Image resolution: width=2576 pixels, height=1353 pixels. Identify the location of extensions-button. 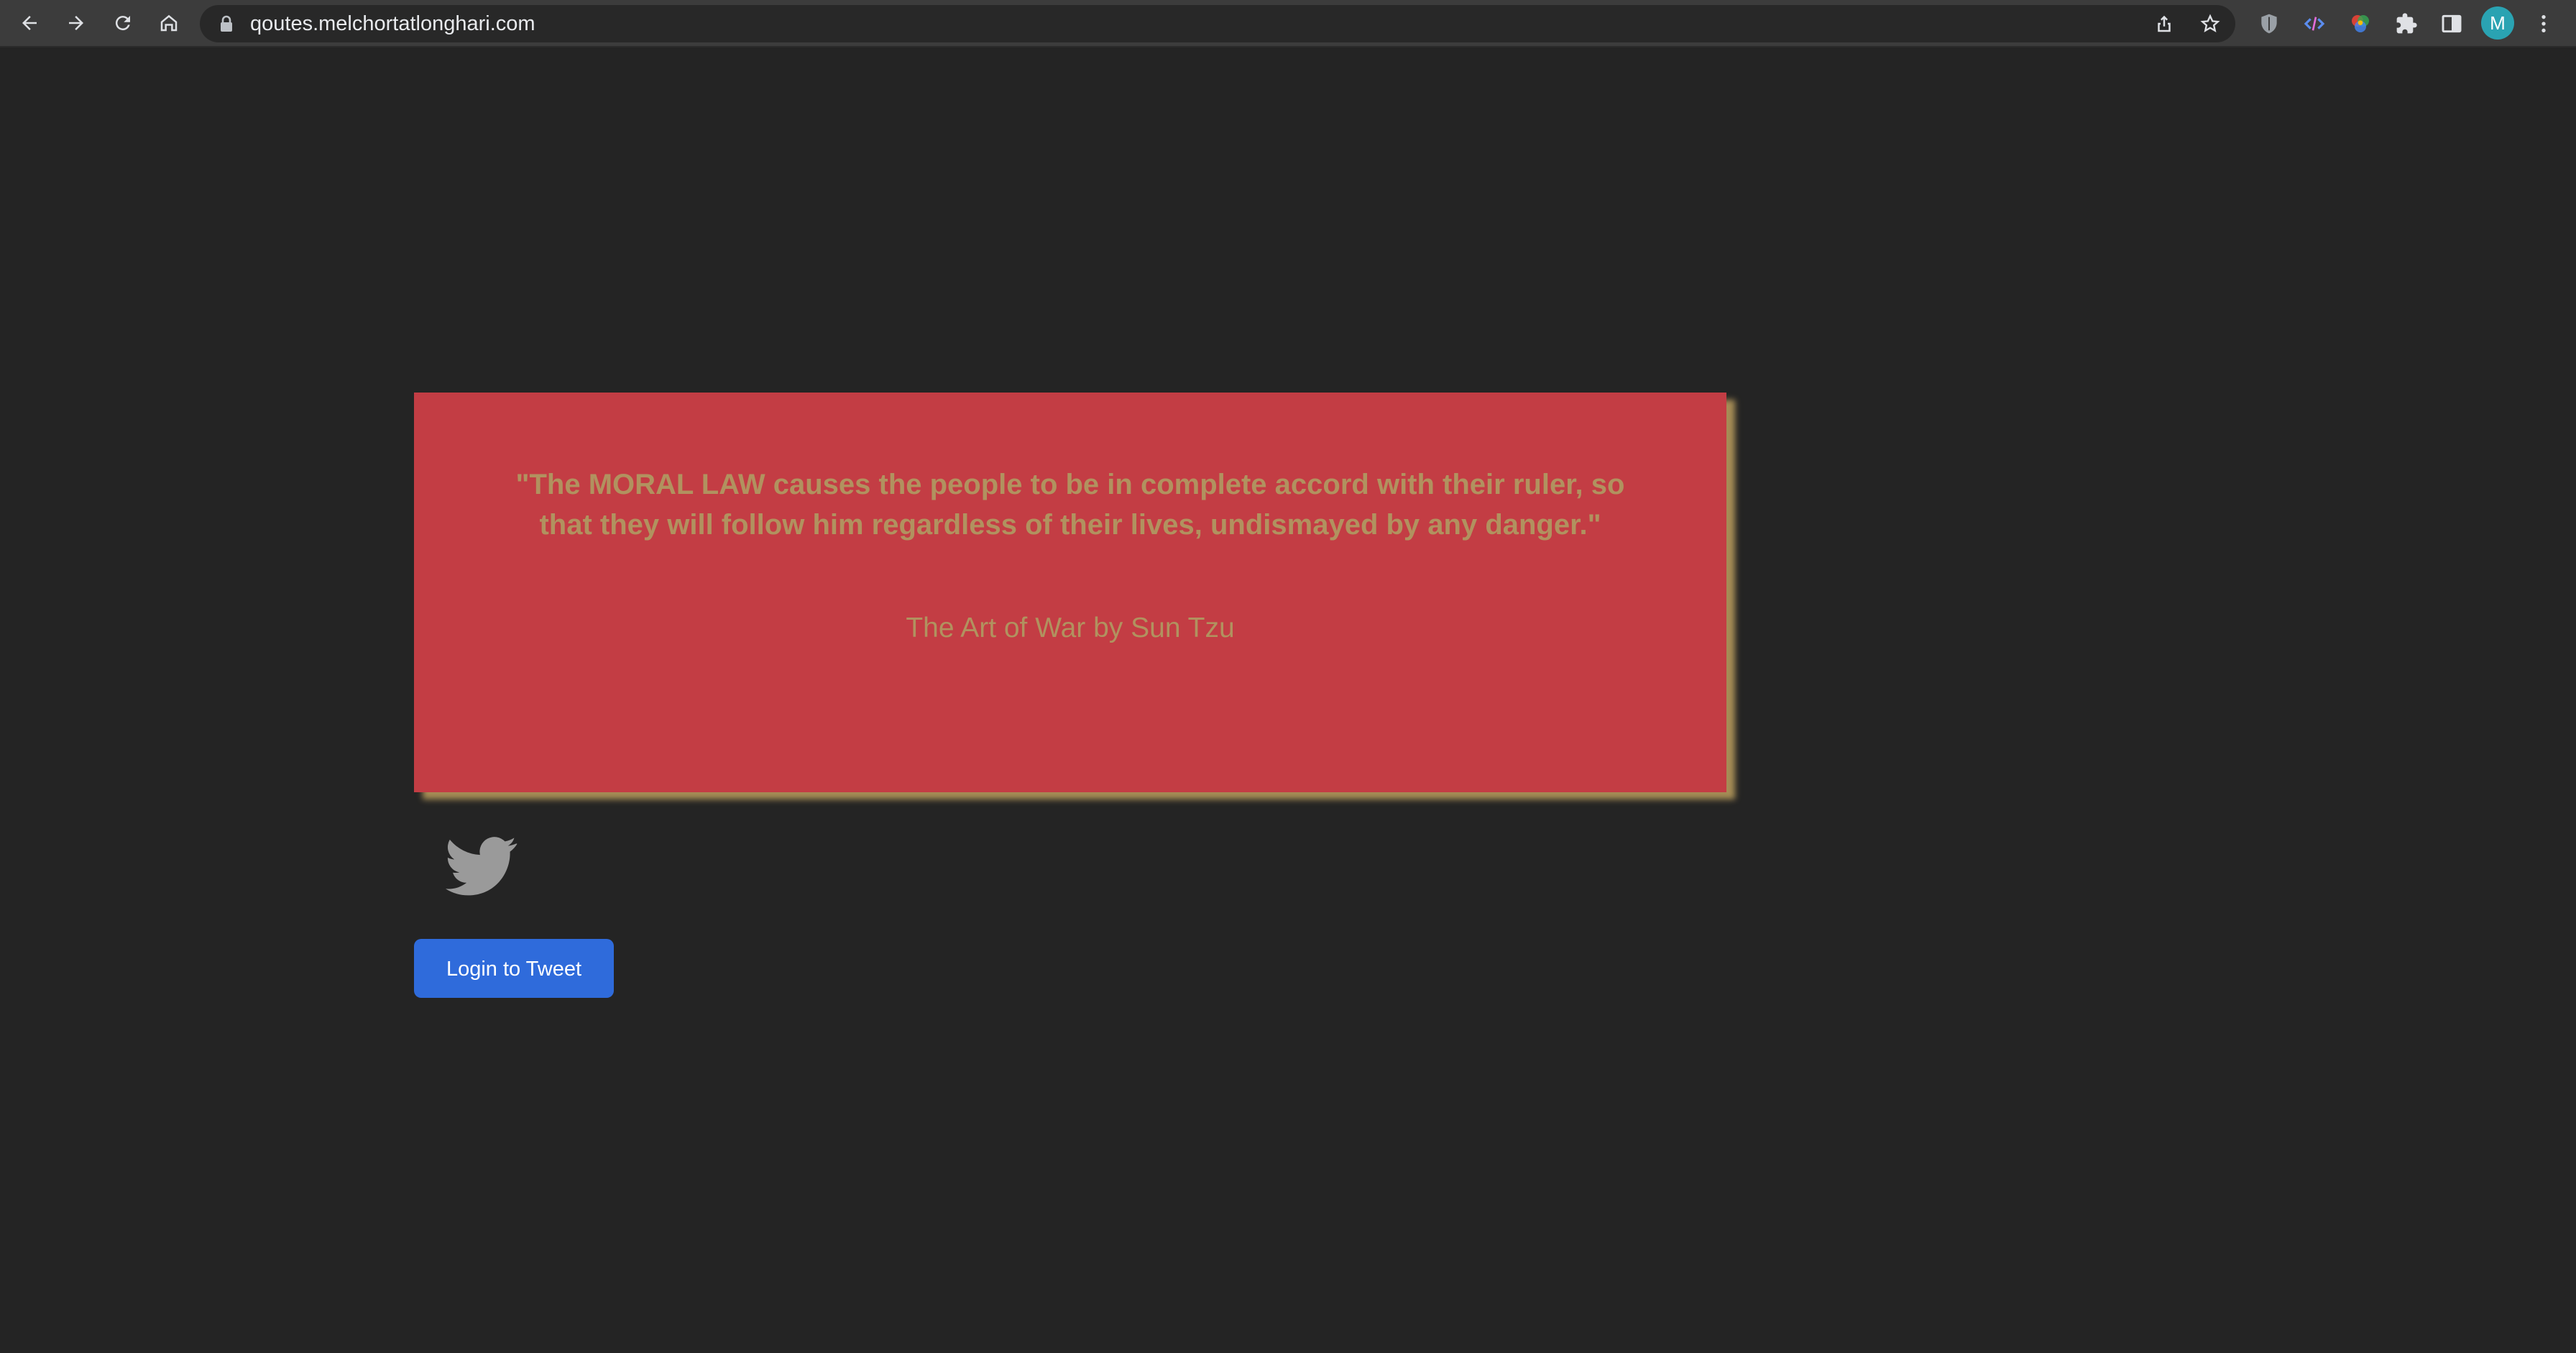
(2406, 24).